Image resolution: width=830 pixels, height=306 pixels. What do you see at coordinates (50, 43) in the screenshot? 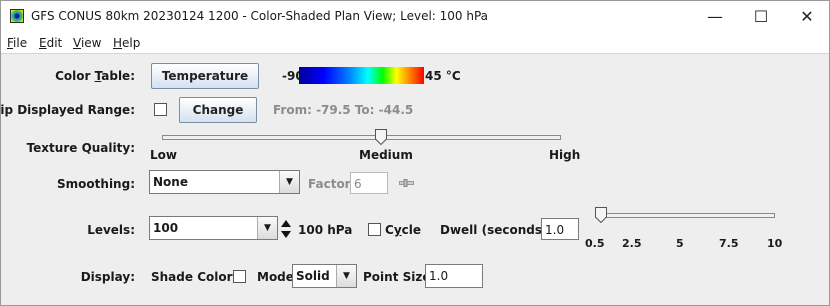
I see `menu-edit: Edit` at bounding box center [50, 43].